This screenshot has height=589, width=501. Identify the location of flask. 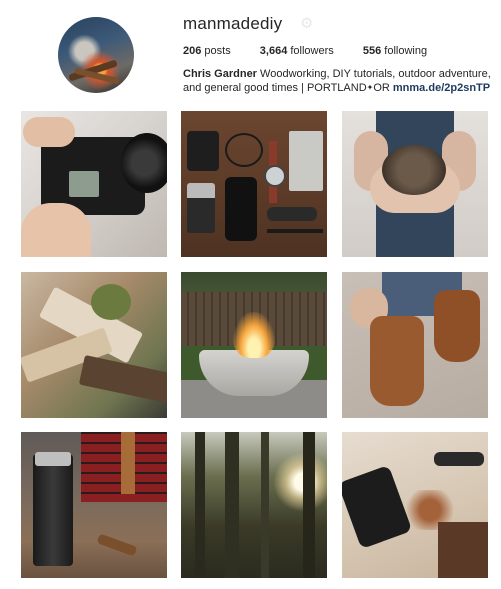
(53, 510).